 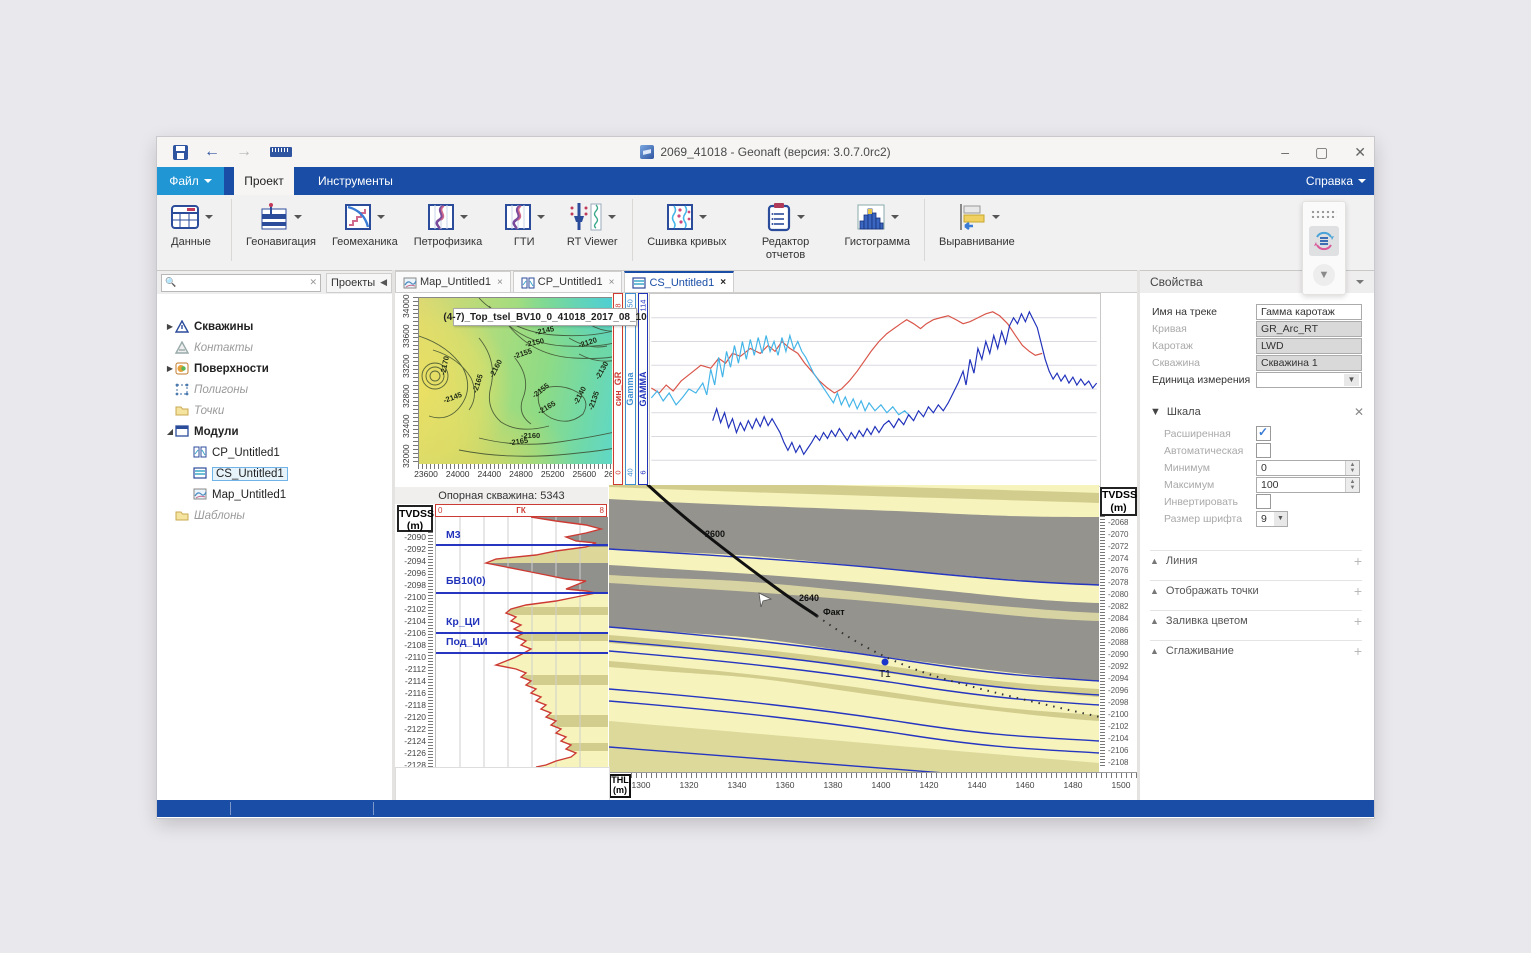 What do you see at coordinates (223, 347) in the screenshot?
I see `tree-item-label: Контакты` at bounding box center [223, 347].